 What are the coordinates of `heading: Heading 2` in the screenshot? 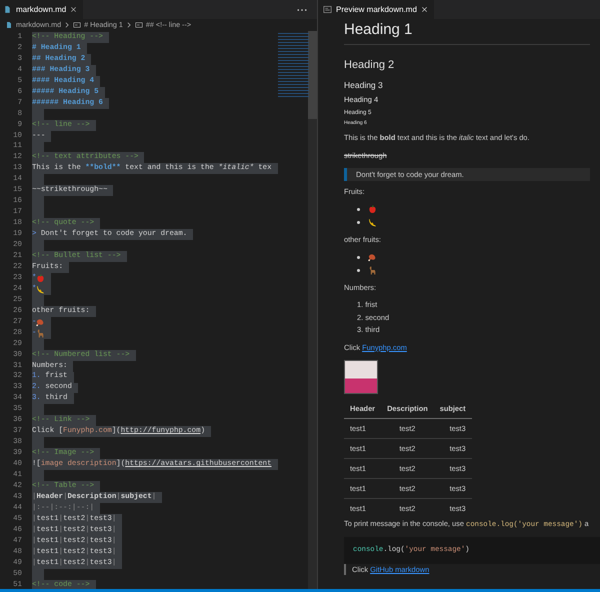 It's located at (370, 65).